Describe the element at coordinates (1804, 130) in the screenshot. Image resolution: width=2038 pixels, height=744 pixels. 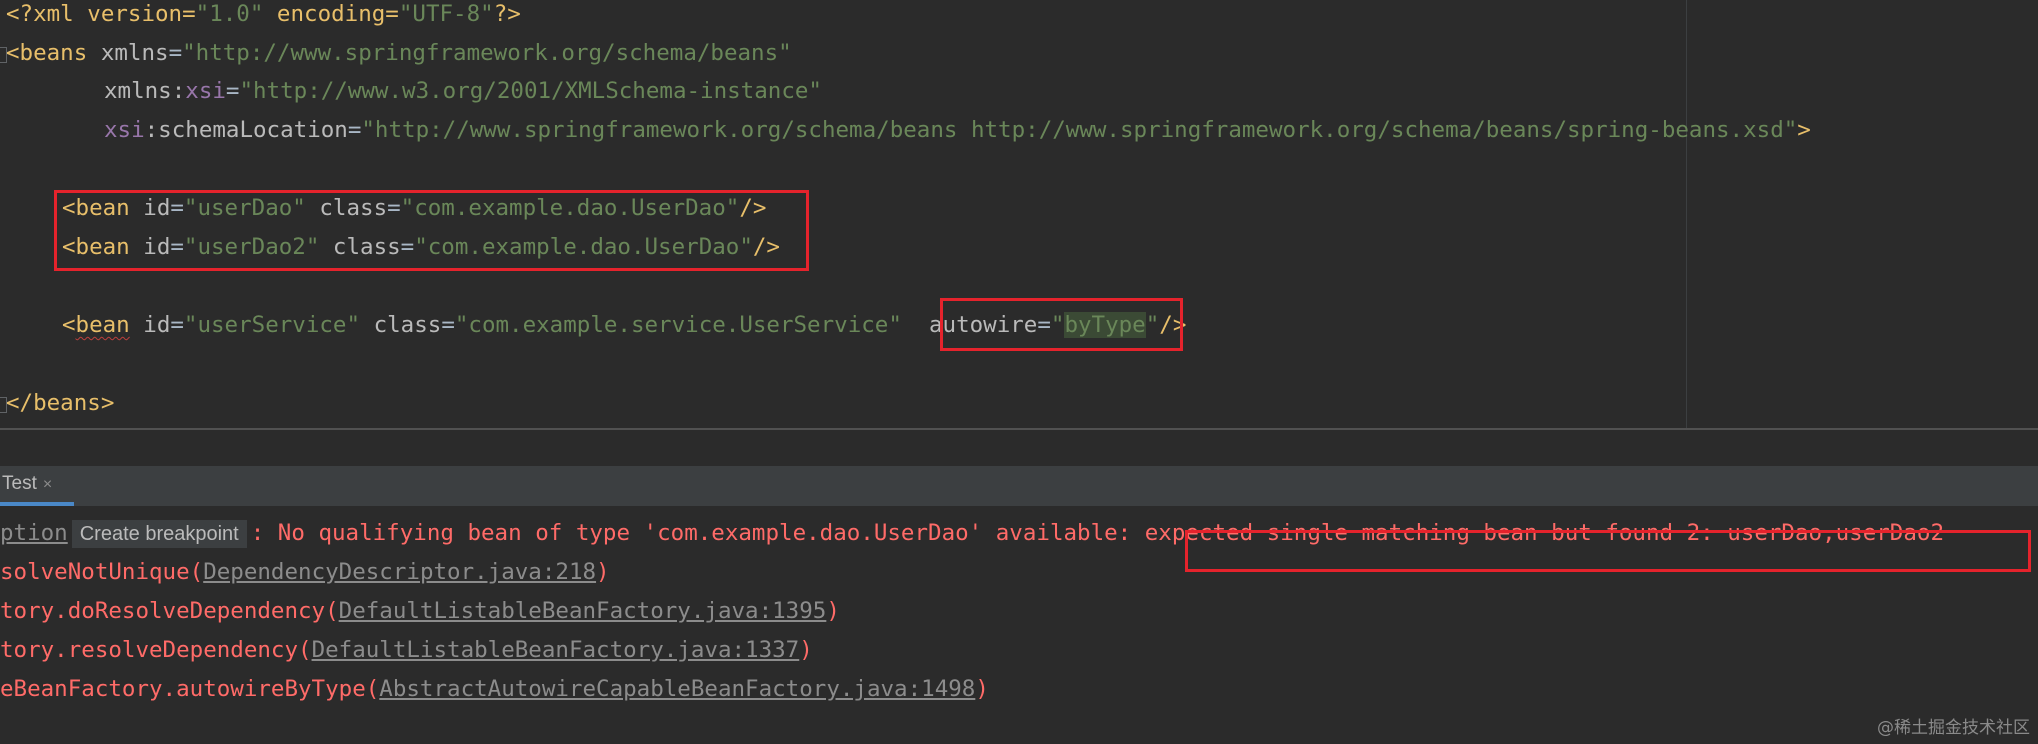
I see `beans-tag-close: >` at that location.